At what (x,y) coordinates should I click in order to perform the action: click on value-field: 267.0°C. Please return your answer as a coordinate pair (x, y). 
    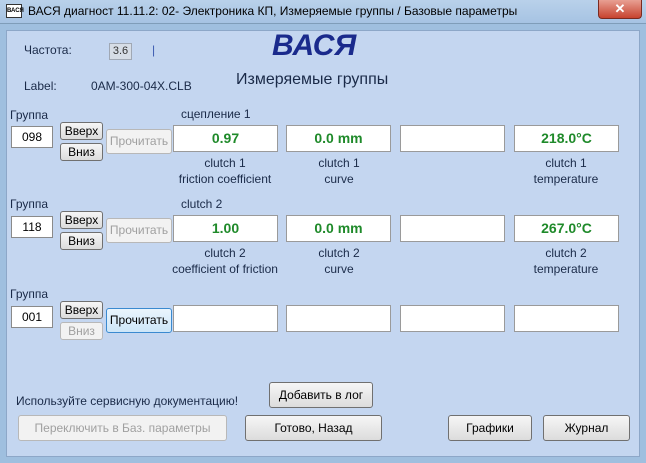
    Looking at the image, I should click on (566, 228).